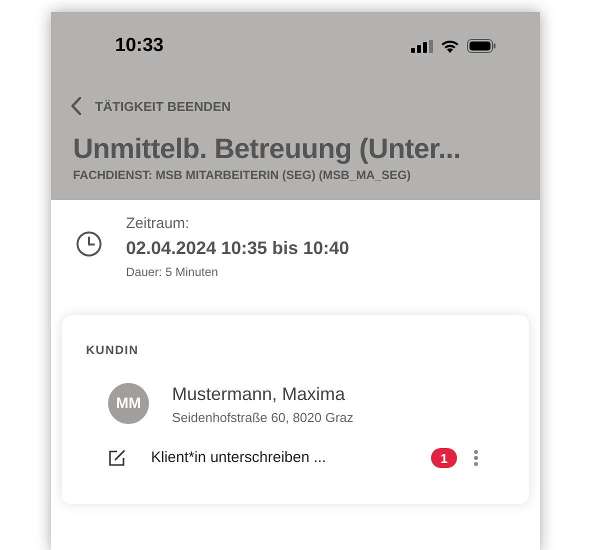 The image size is (591, 550). Describe the element at coordinates (139, 46) in the screenshot. I see `status-time: 10:33` at that location.